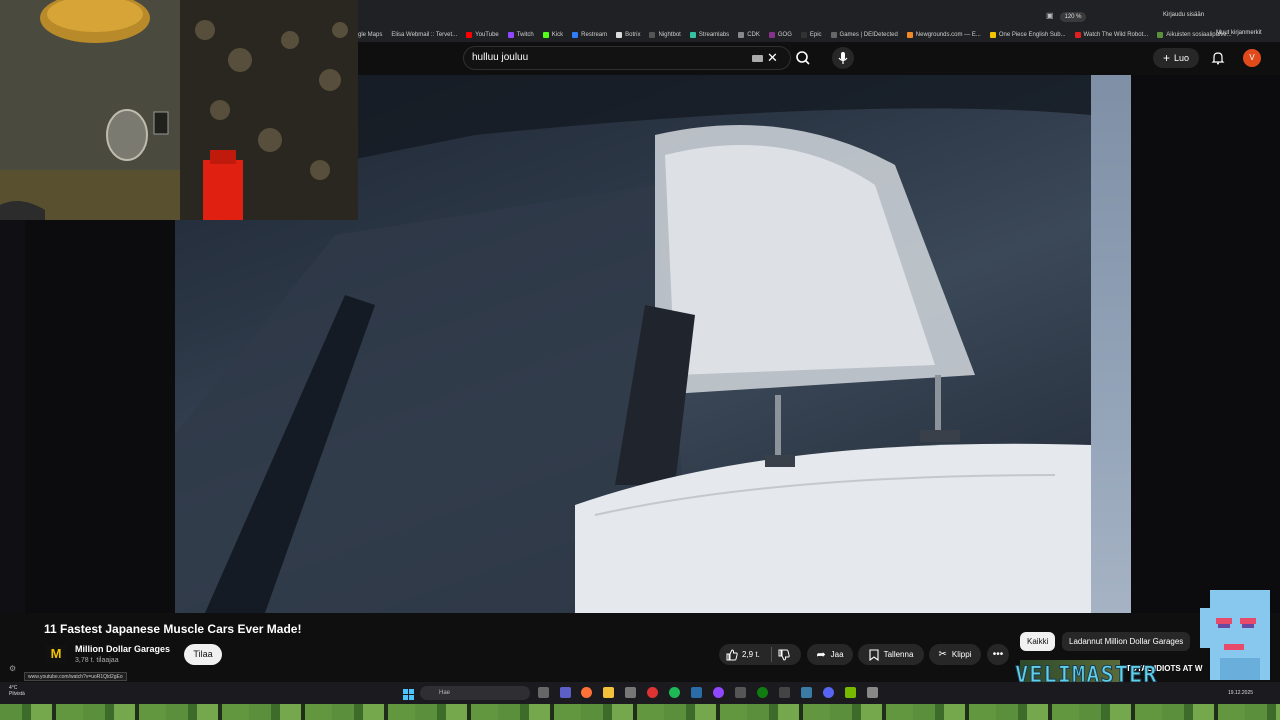 The height and width of the screenshot is (720, 1280). I want to click on bookmark-label: Kick, so click(557, 35).